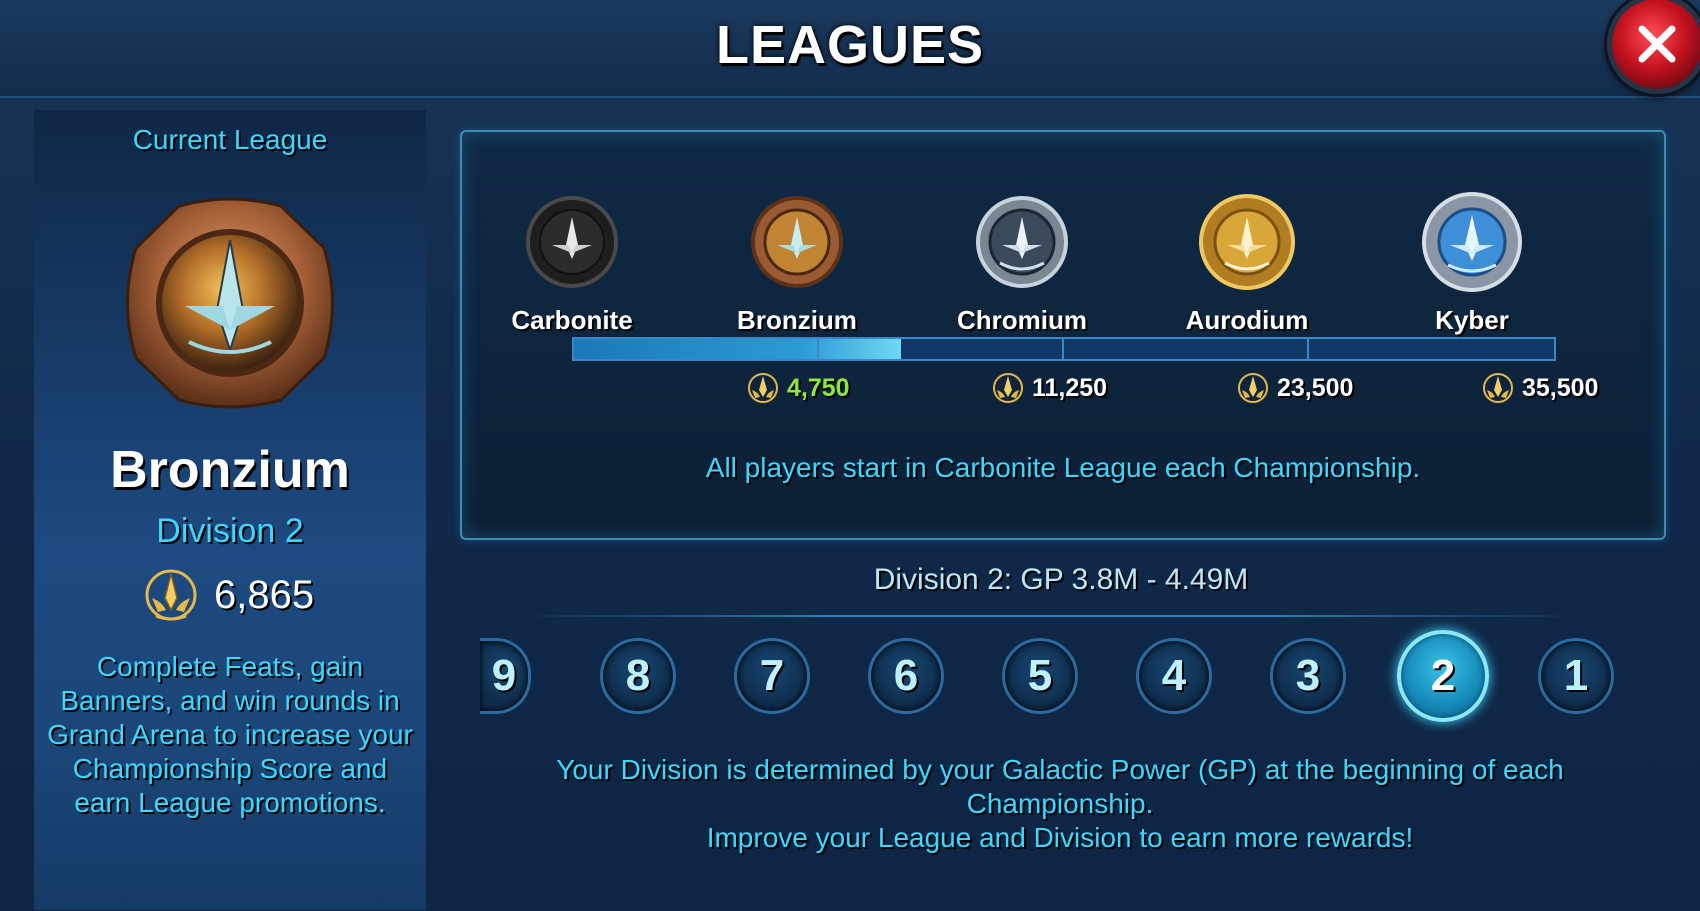 The image size is (1700, 911). What do you see at coordinates (1315, 387) in the screenshot?
I see `threshold-value: 23,500` at bounding box center [1315, 387].